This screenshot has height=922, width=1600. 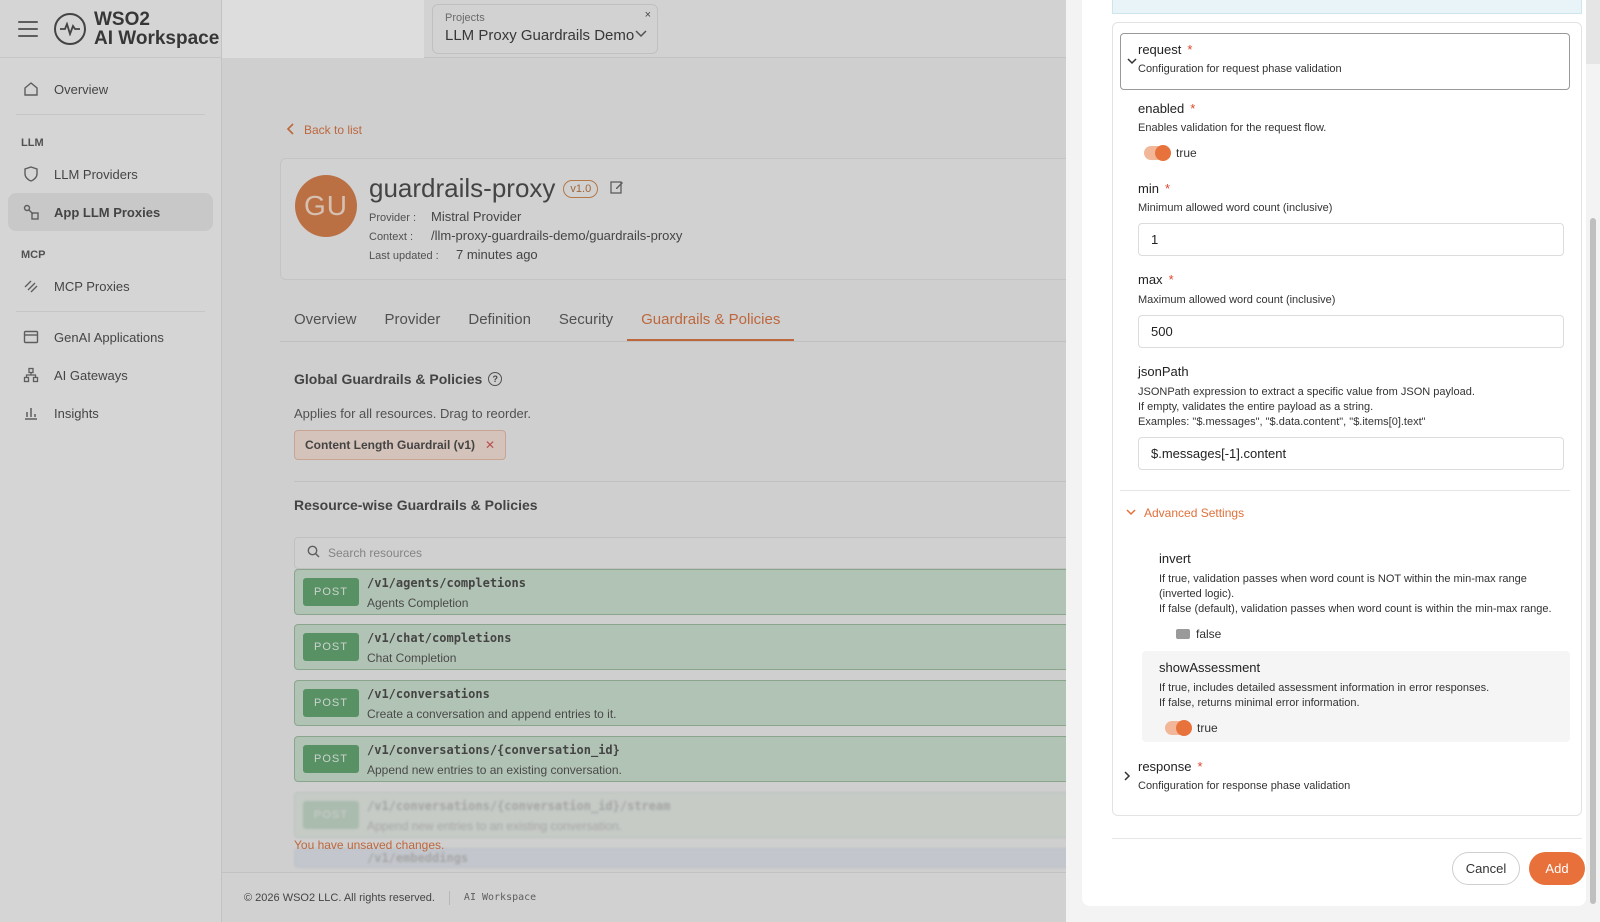 I want to click on response-label: response *, so click(x=1170, y=766).